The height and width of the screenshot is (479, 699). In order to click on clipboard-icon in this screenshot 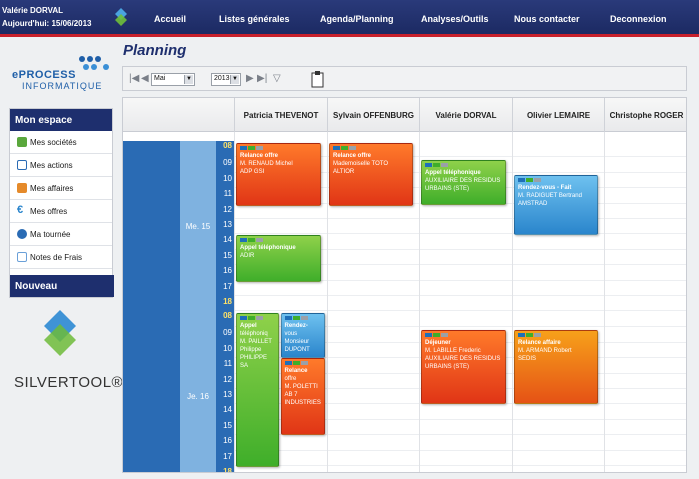, I will do `click(318, 79)`.